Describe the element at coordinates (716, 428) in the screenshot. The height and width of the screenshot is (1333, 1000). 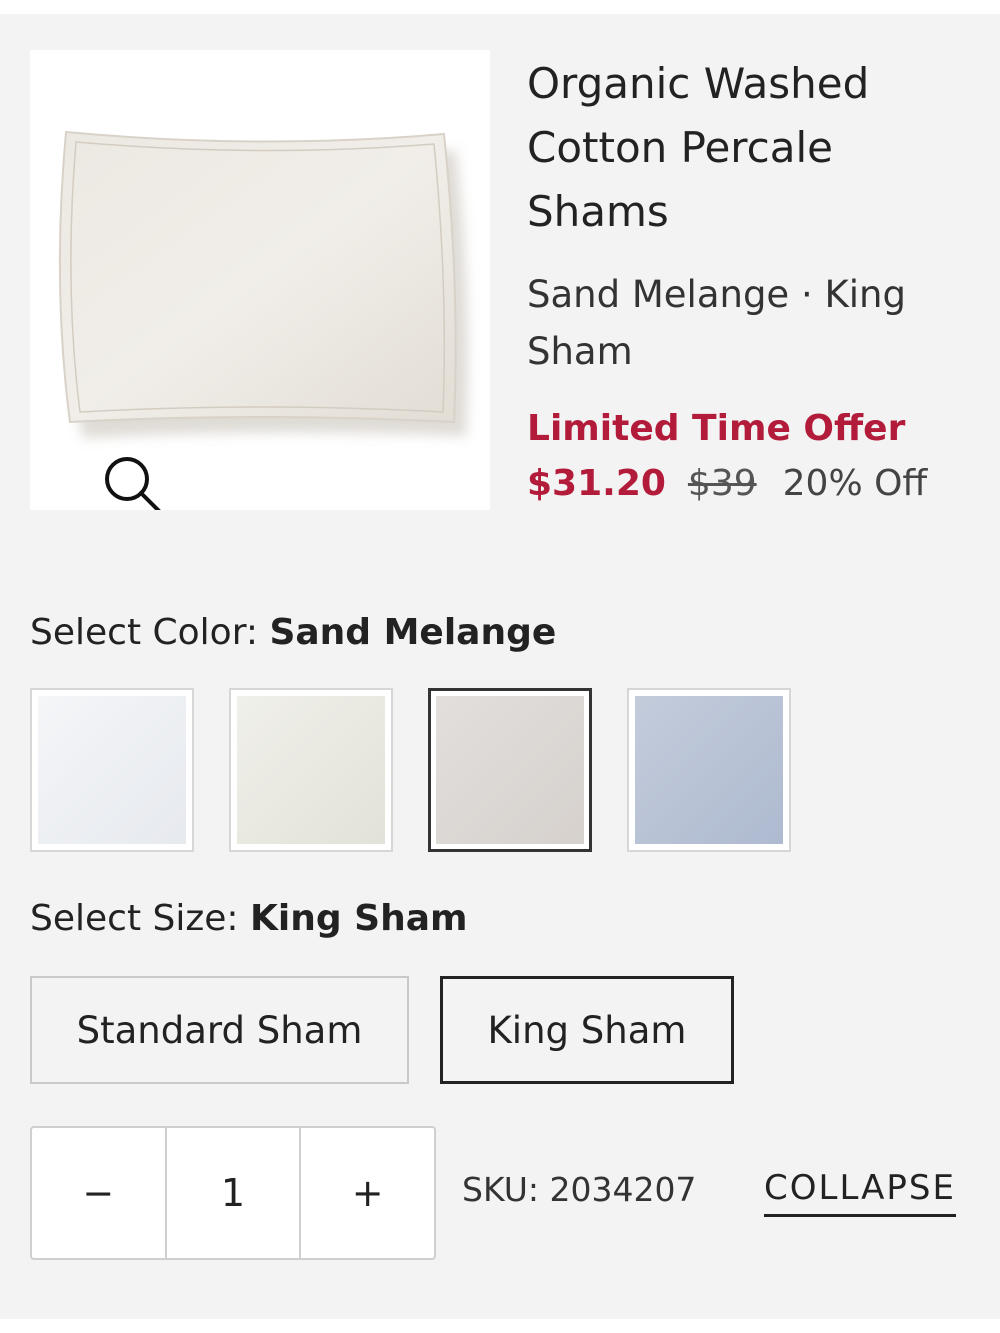
I see `promo-label: Limited Time Offer` at that location.